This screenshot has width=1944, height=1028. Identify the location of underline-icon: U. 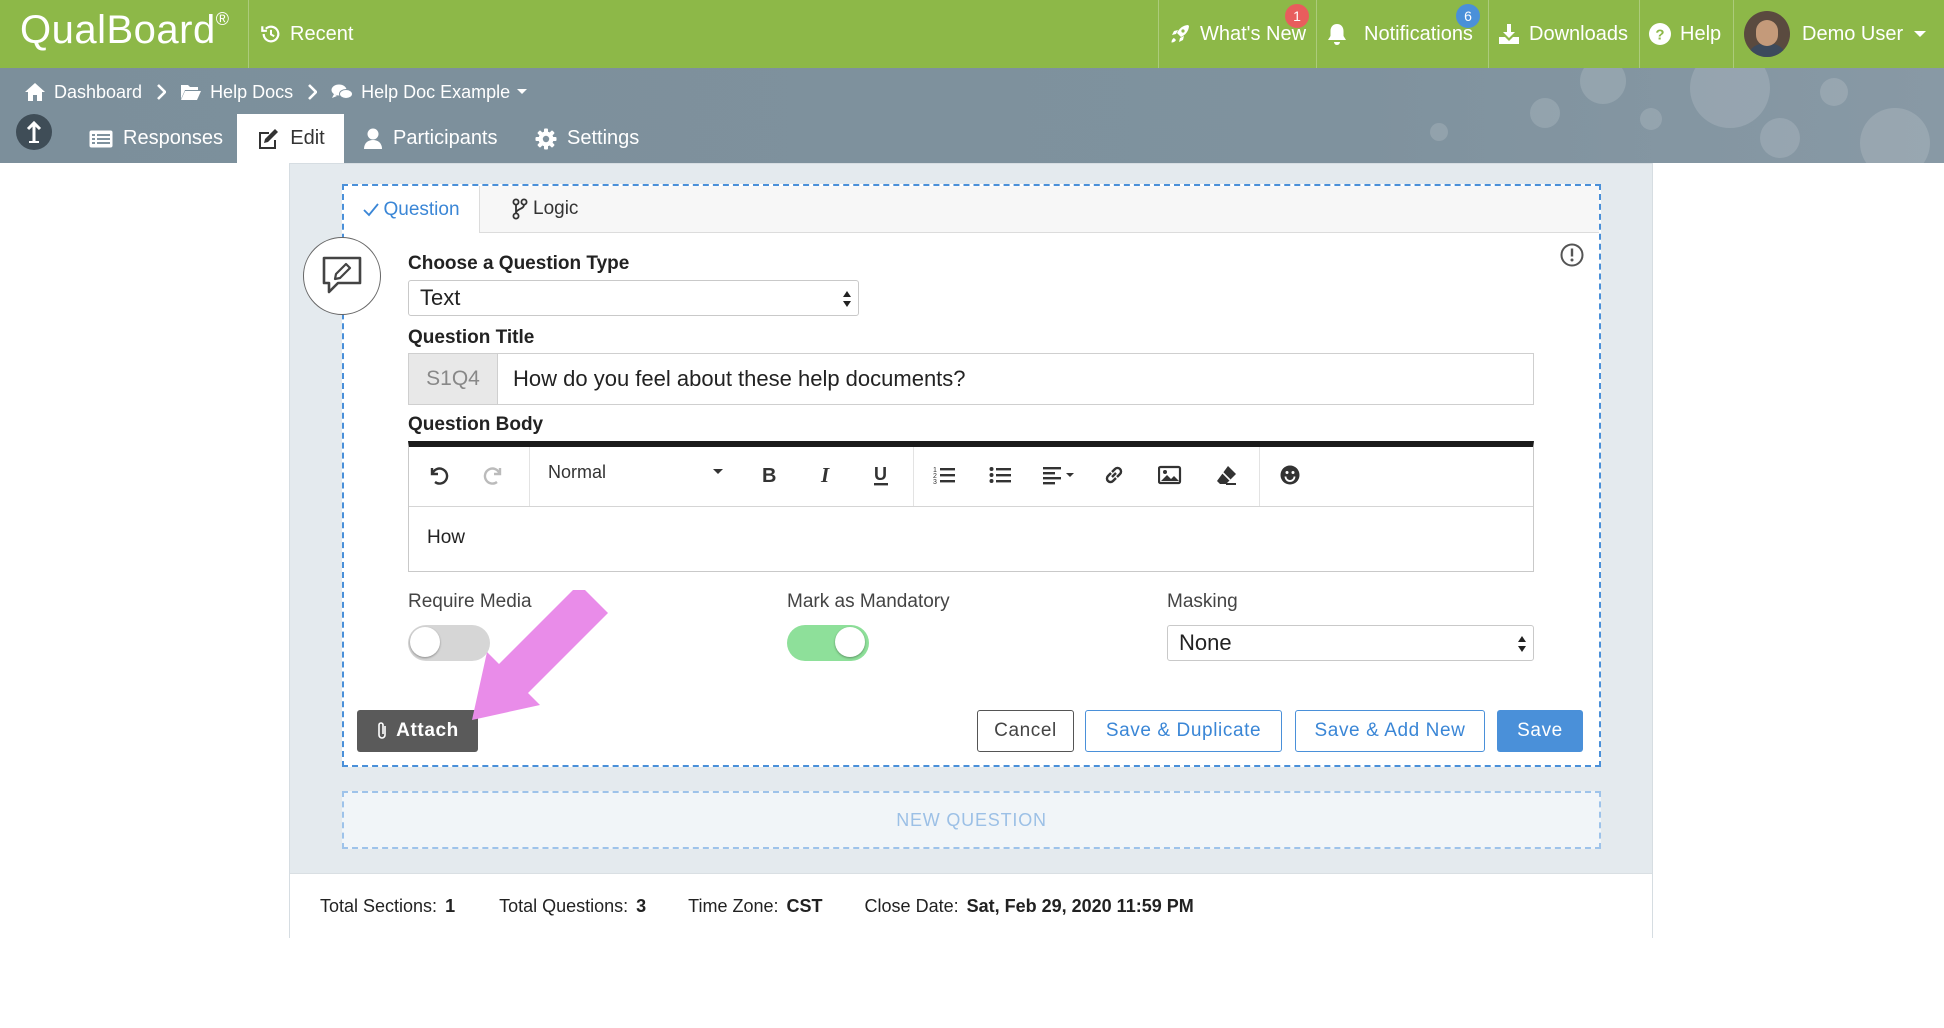
(882, 476).